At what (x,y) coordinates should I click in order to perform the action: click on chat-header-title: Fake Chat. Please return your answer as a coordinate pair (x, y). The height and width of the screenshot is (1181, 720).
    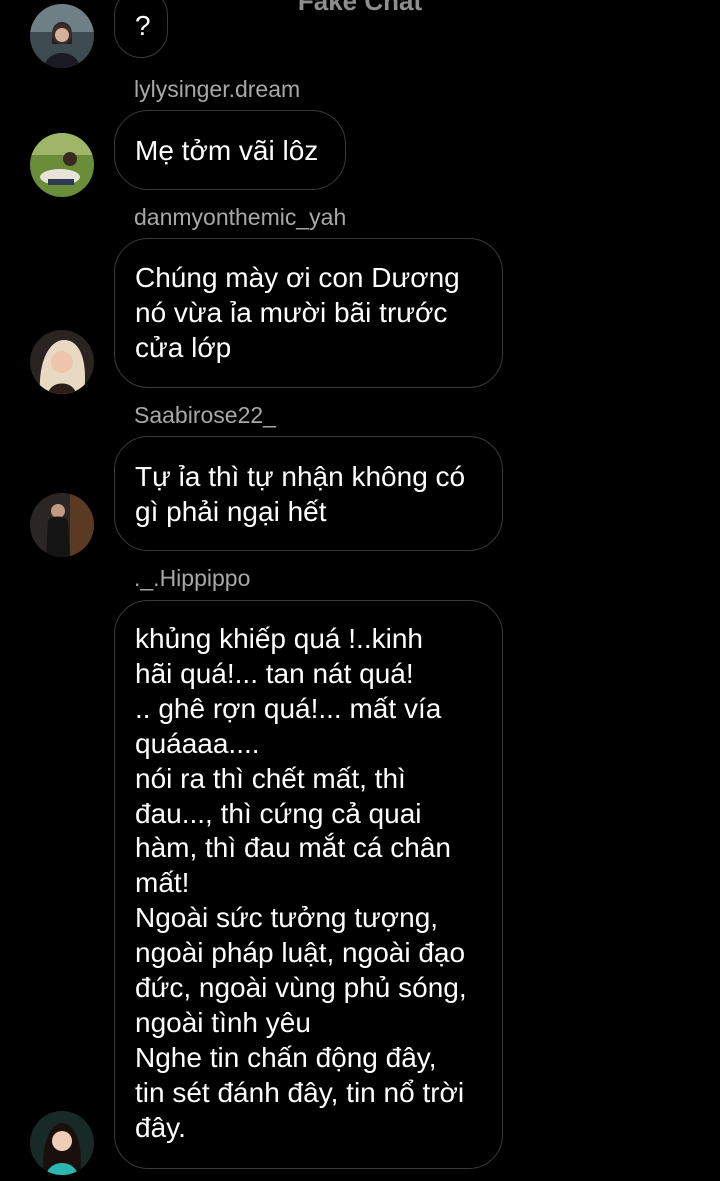
    Looking at the image, I should click on (360, 8).